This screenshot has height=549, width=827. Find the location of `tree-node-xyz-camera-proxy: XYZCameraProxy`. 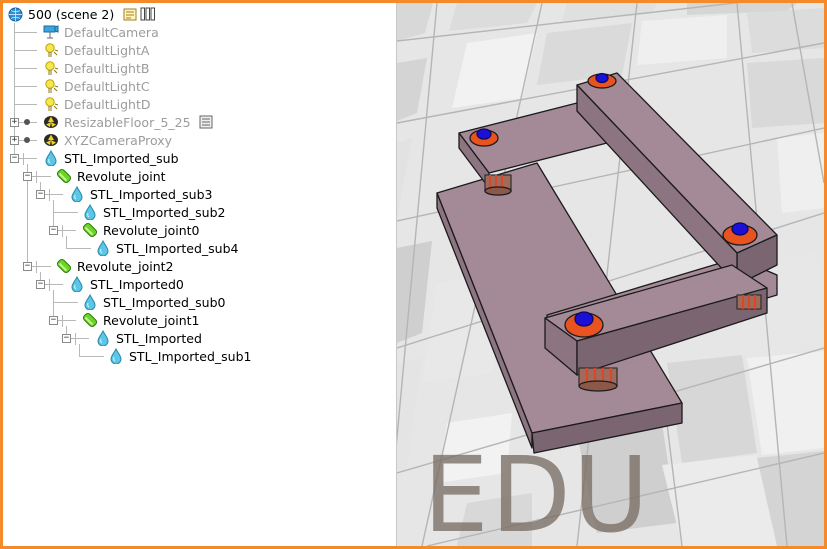

tree-node-xyz-camera-proxy: XYZCameraProxy is located at coordinates (107, 140).